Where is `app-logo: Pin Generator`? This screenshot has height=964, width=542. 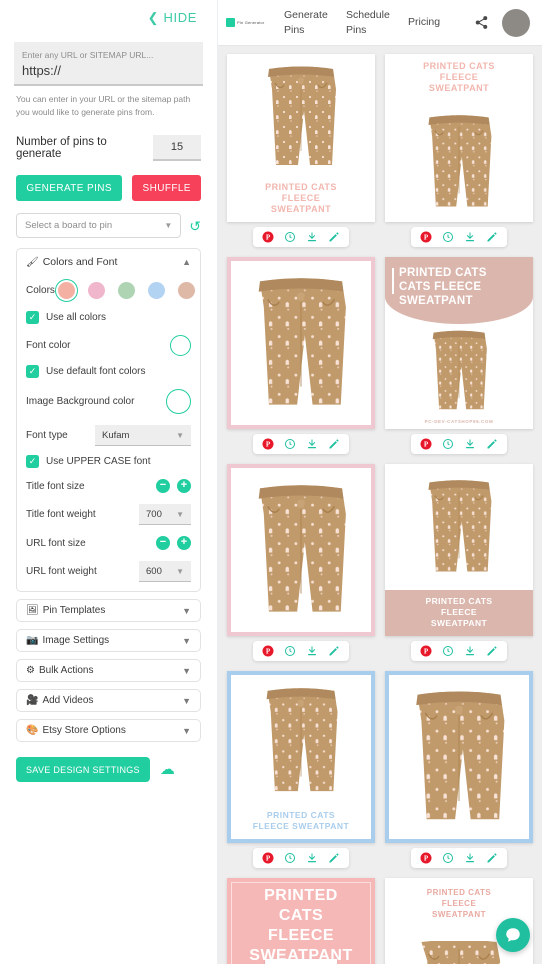
app-logo: Pin Generator is located at coordinates (255, 22).